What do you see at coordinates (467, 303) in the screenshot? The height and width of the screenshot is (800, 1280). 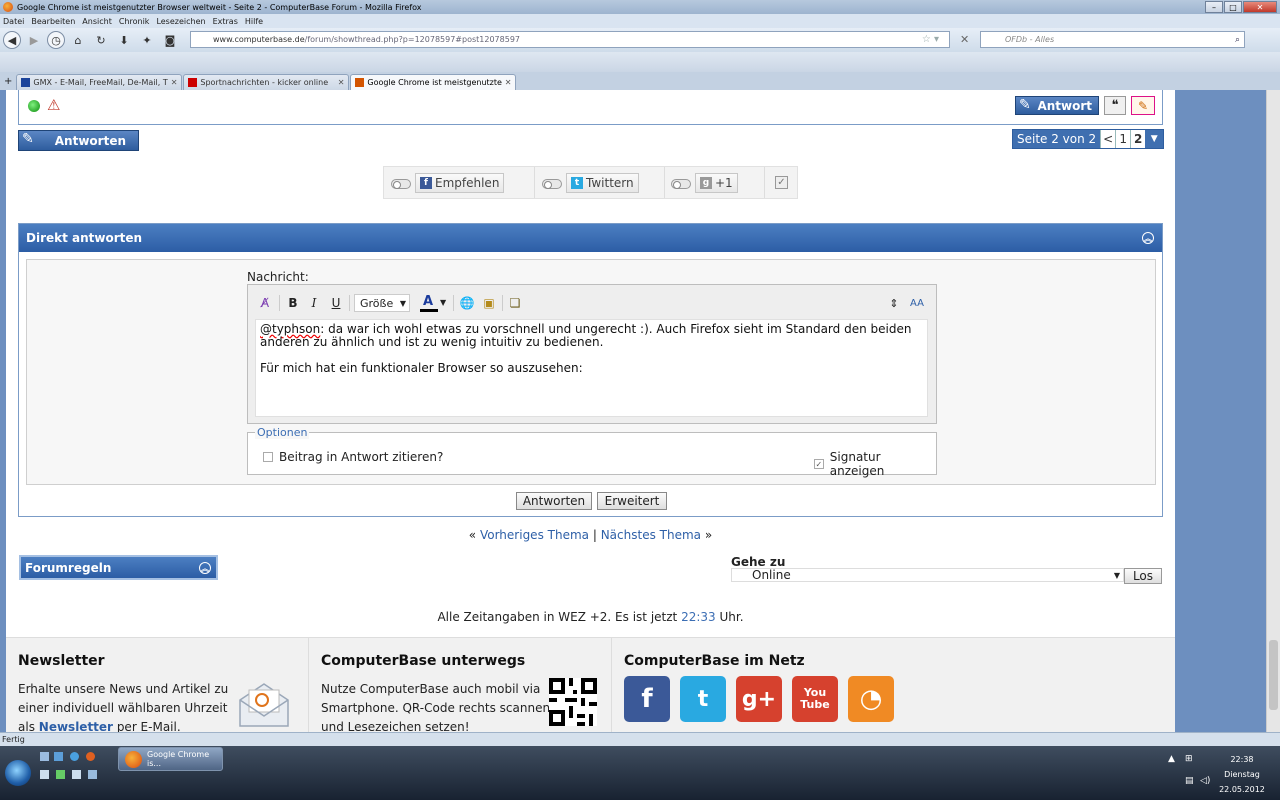 I see `insert-link-icon: 🌐` at bounding box center [467, 303].